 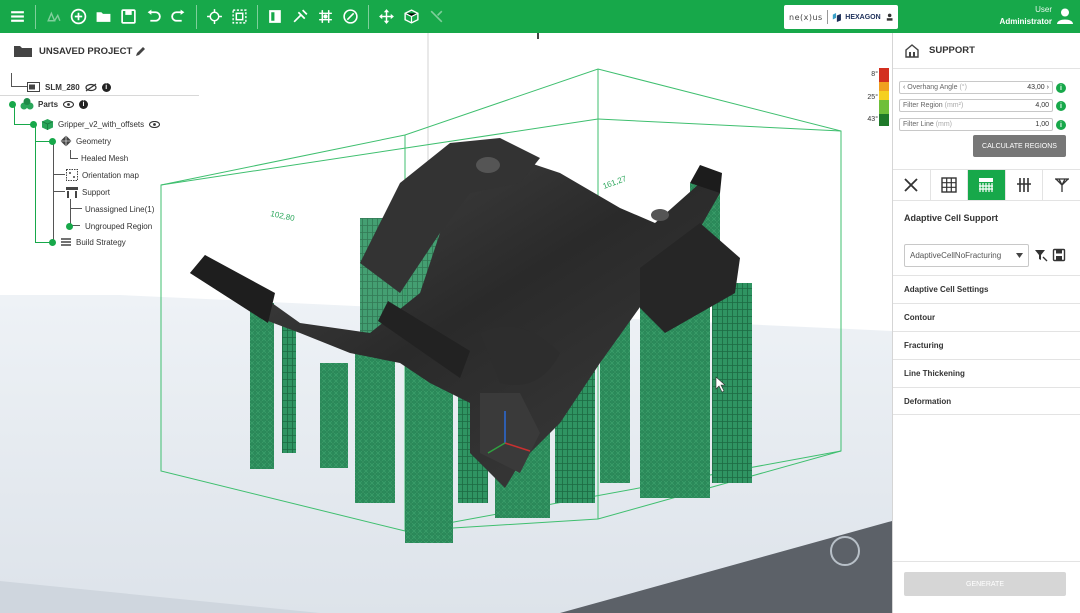 I want to click on top-toolbar: ne(x)us HEXAGON User Administrator, so click(x=540, y=16).